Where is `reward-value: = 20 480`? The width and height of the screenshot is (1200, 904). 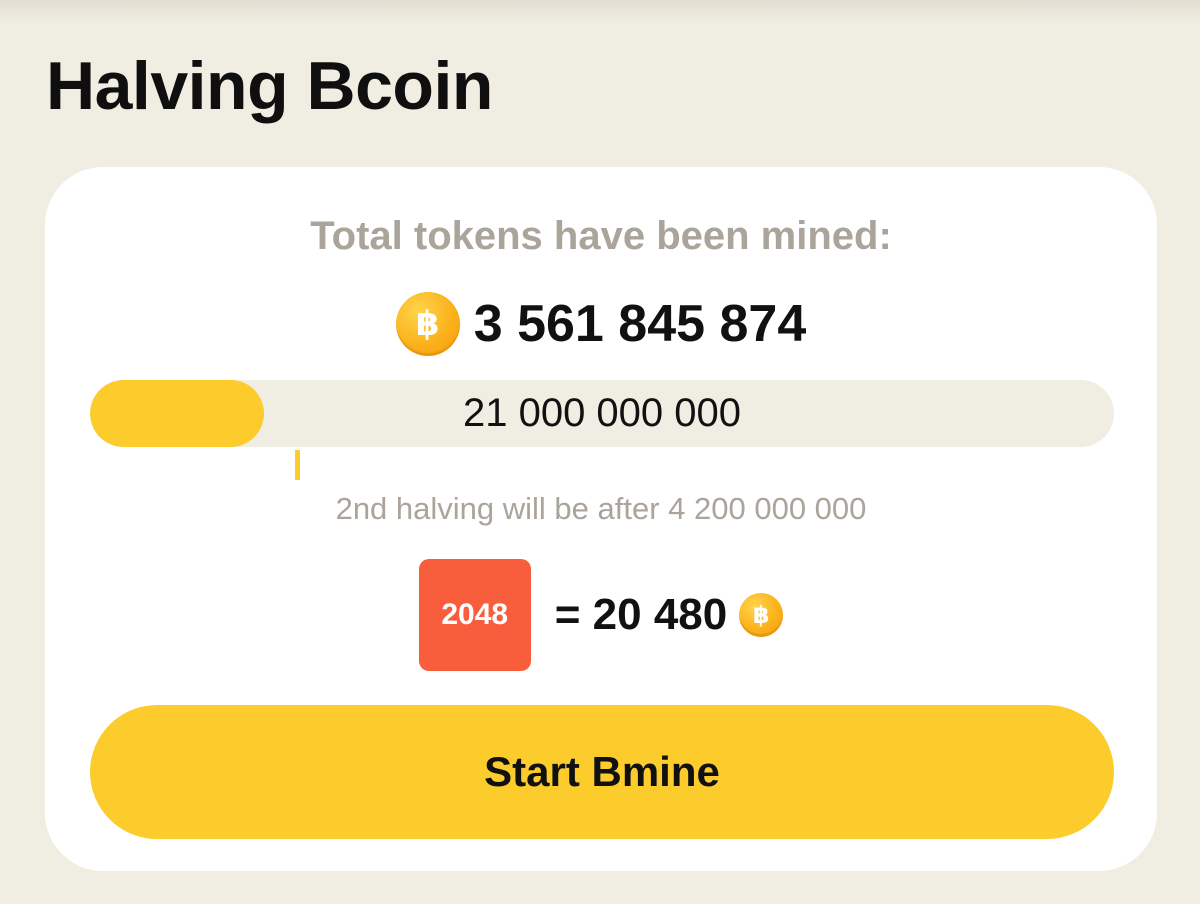
reward-value: = 20 480 is located at coordinates (641, 614).